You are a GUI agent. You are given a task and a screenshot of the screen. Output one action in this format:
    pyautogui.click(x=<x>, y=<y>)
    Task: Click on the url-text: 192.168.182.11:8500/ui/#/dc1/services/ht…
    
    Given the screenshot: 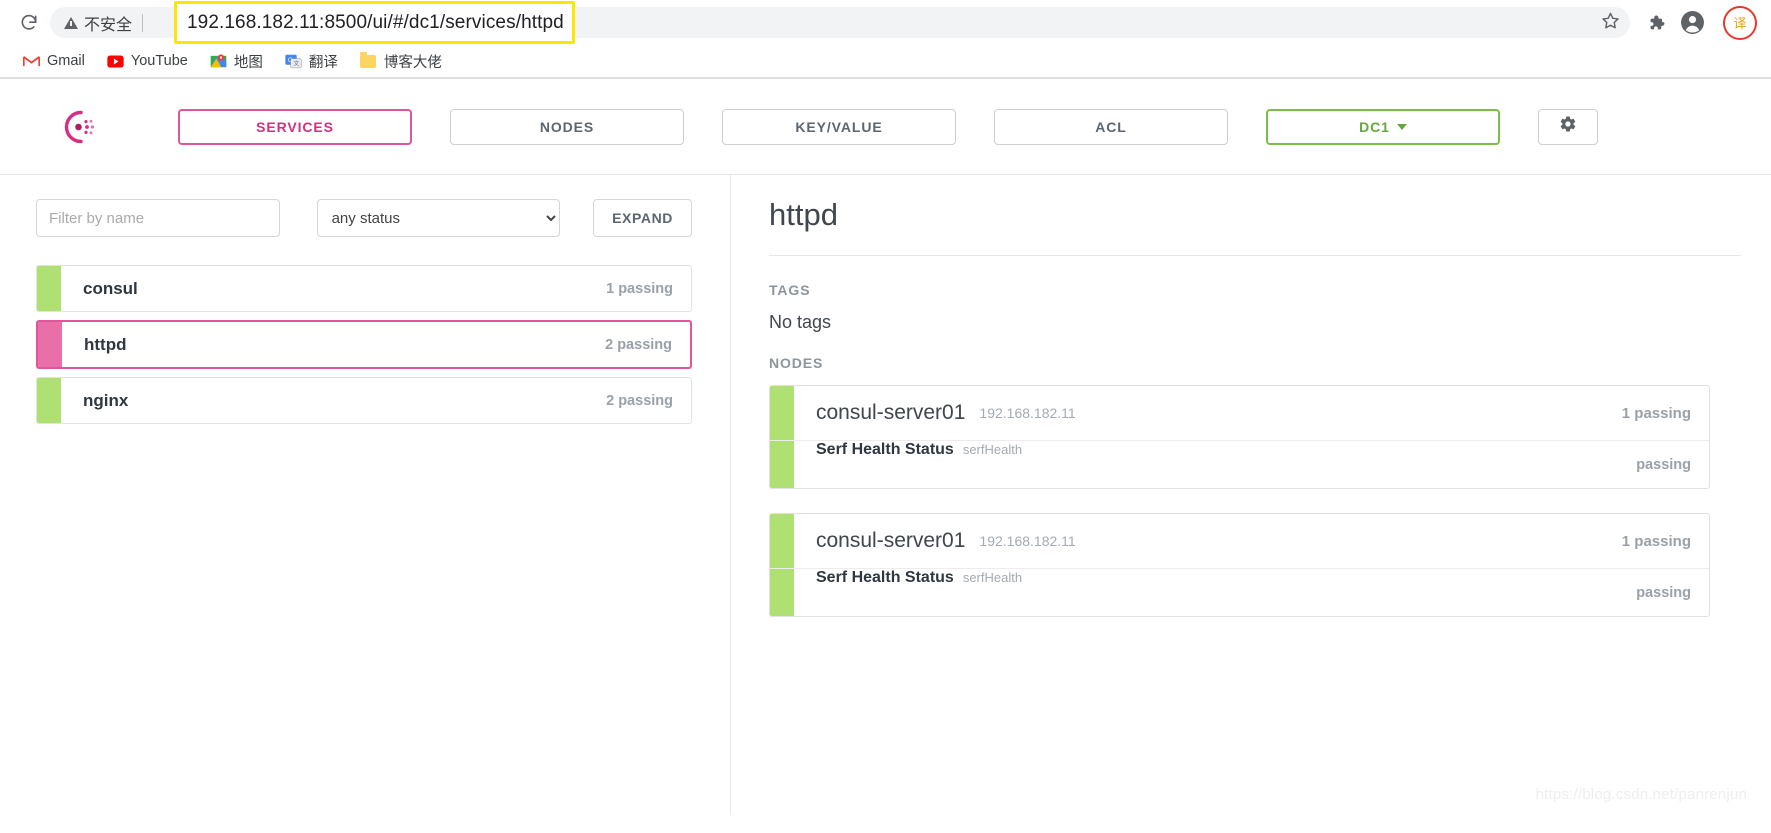 What is the action you would take?
    pyautogui.click(x=375, y=23)
    